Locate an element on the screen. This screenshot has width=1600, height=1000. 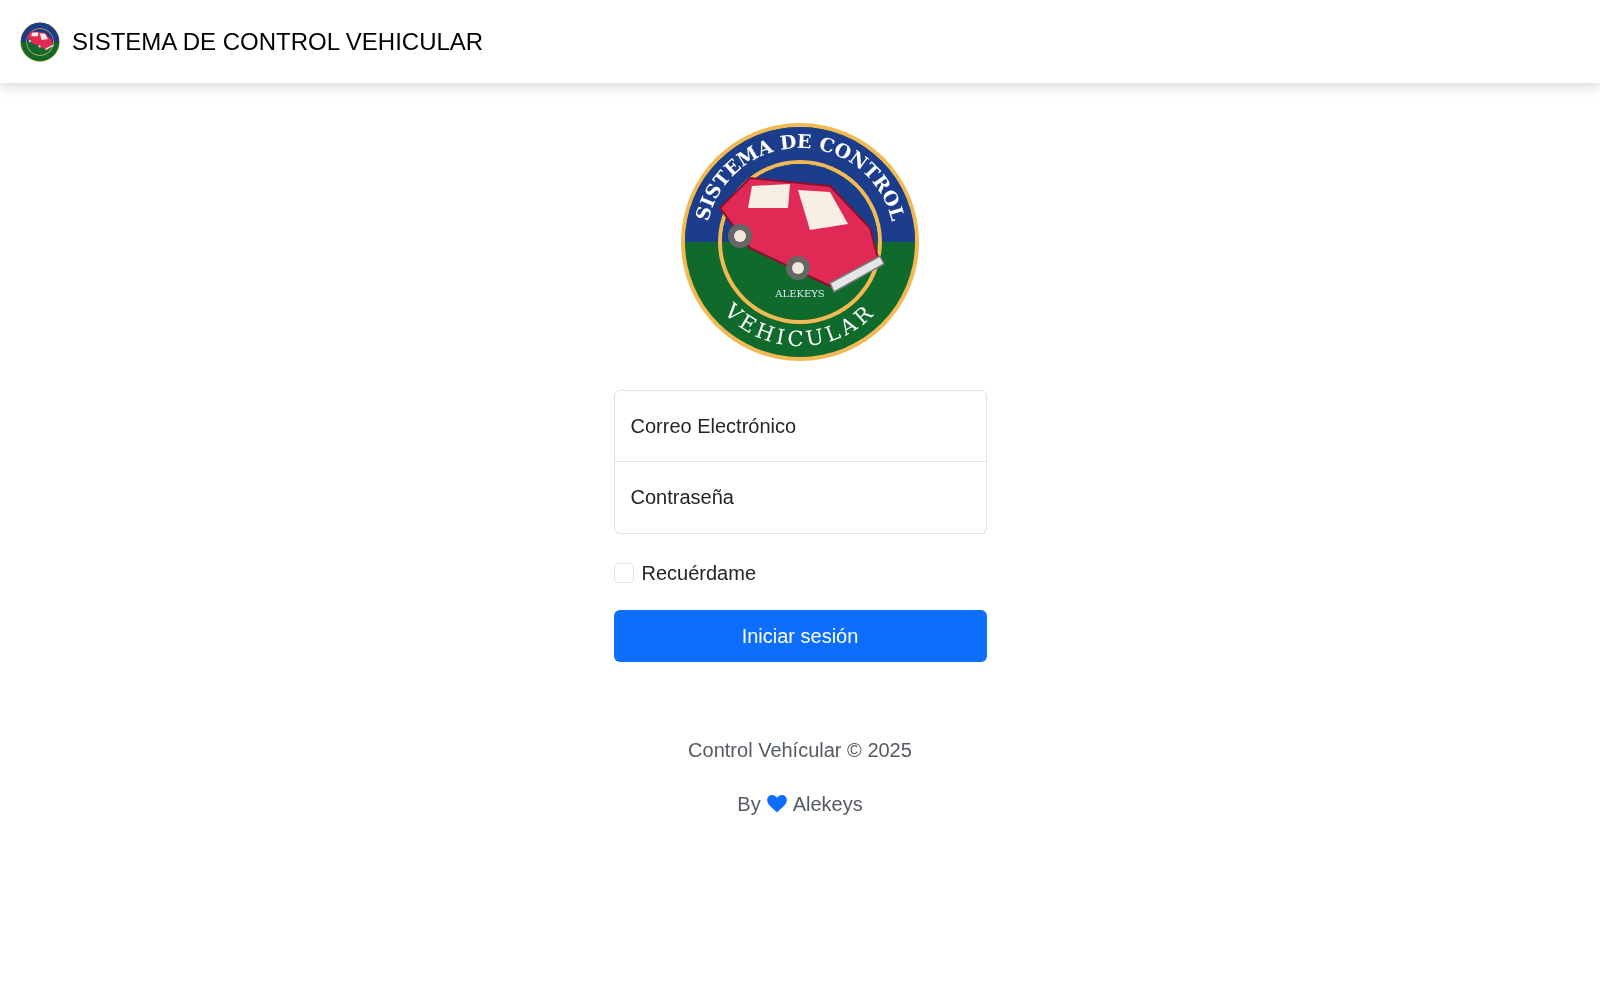
author-text: Alekeys is located at coordinates (827, 804).